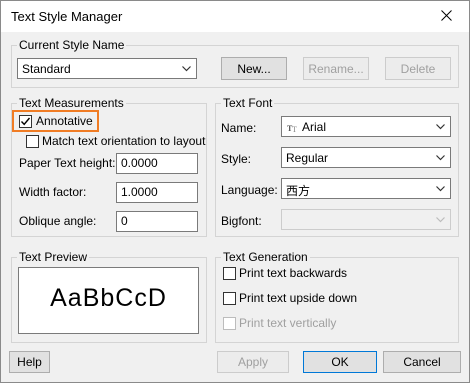 Image resolution: width=470 pixels, height=383 pixels. Describe the element at coordinates (366, 126) in the screenshot. I see `font-name-select: TT Arial` at that location.